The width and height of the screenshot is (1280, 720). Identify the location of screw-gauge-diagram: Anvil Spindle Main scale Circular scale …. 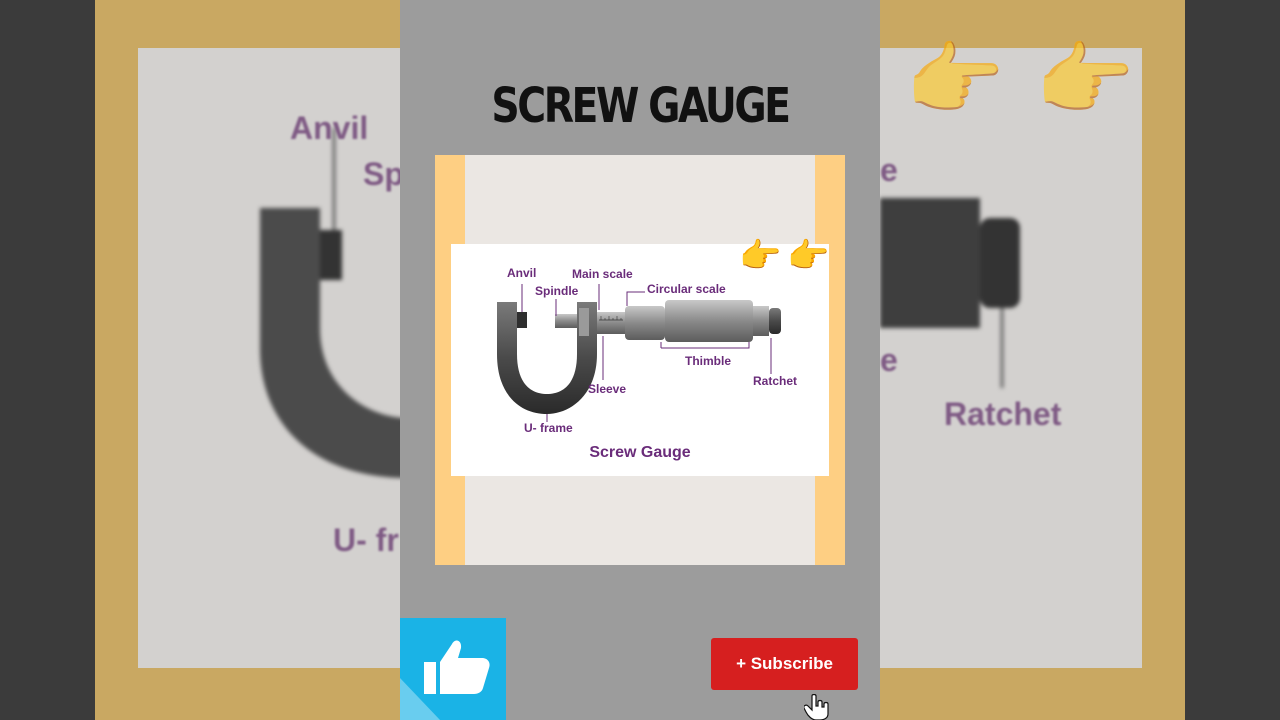
(640, 360).